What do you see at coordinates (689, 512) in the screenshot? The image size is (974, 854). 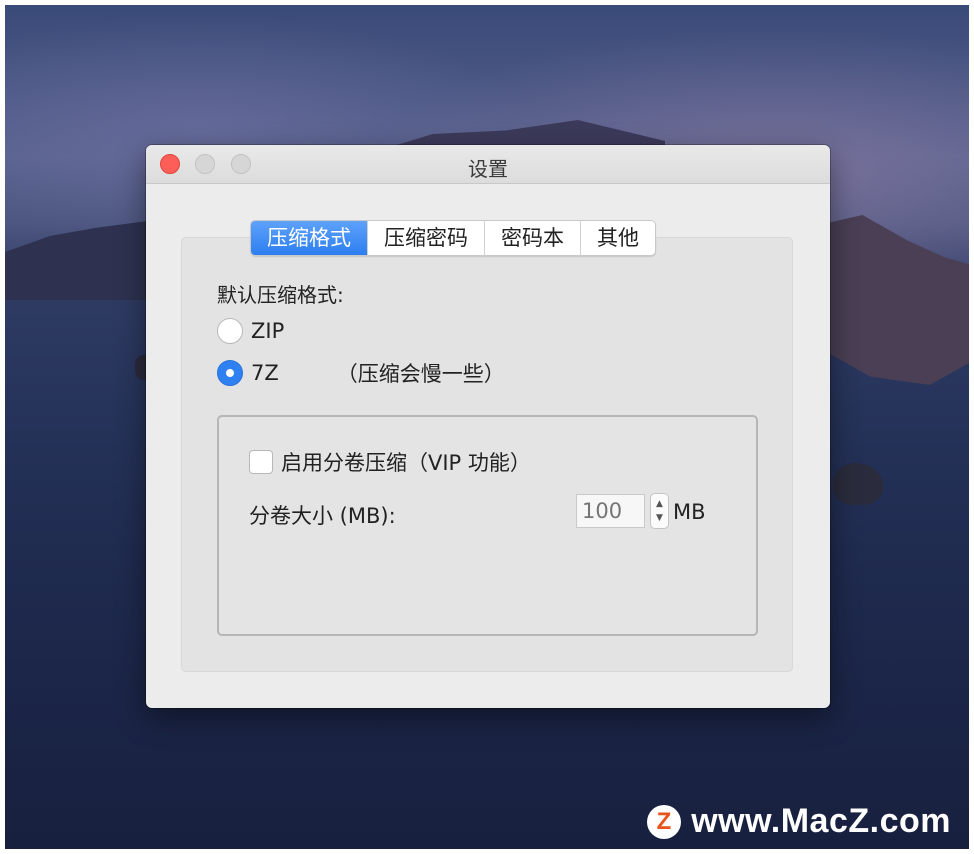 I see `split-size-unit: MB` at bounding box center [689, 512].